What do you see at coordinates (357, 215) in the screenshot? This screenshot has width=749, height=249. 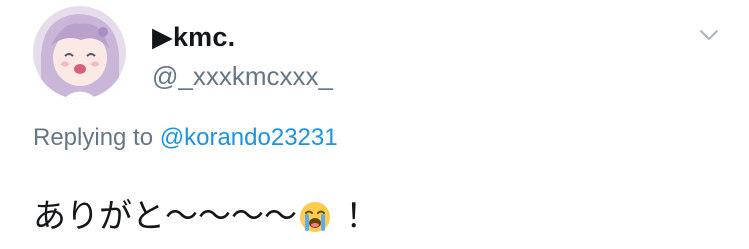 I see `tweet-text-tail: ！` at bounding box center [357, 215].